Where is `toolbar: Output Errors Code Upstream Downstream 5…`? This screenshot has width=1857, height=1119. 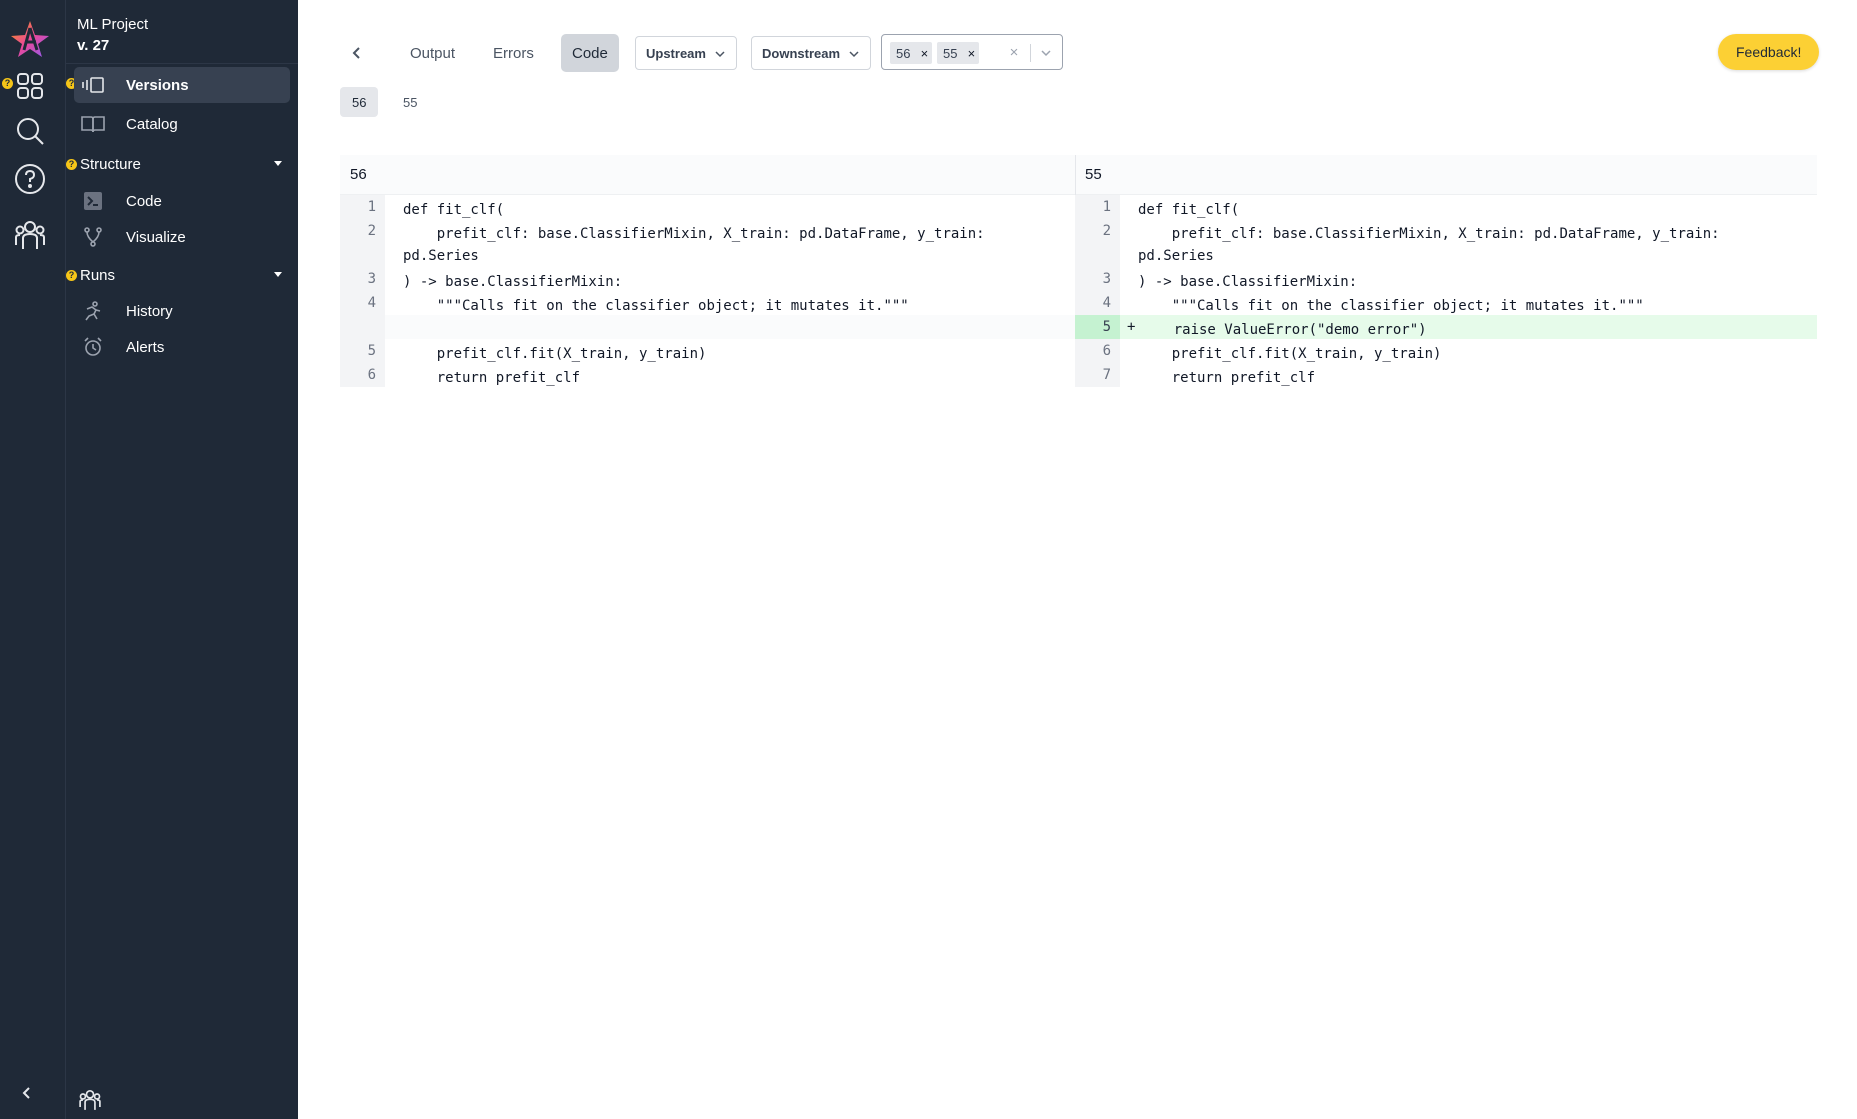 toolbar: Output Errors Code Upstream Downstream 5… is located at coordinates (1077, 53).